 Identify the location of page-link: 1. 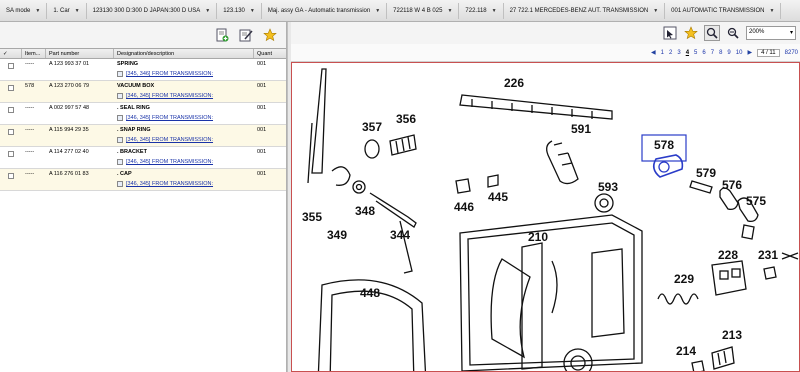
(662, 53).